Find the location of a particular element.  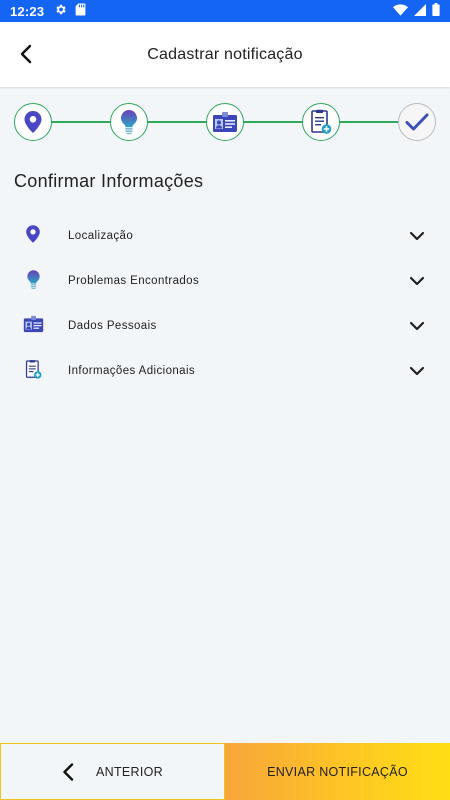

wifi-icon is located at coordinates (400, 11).